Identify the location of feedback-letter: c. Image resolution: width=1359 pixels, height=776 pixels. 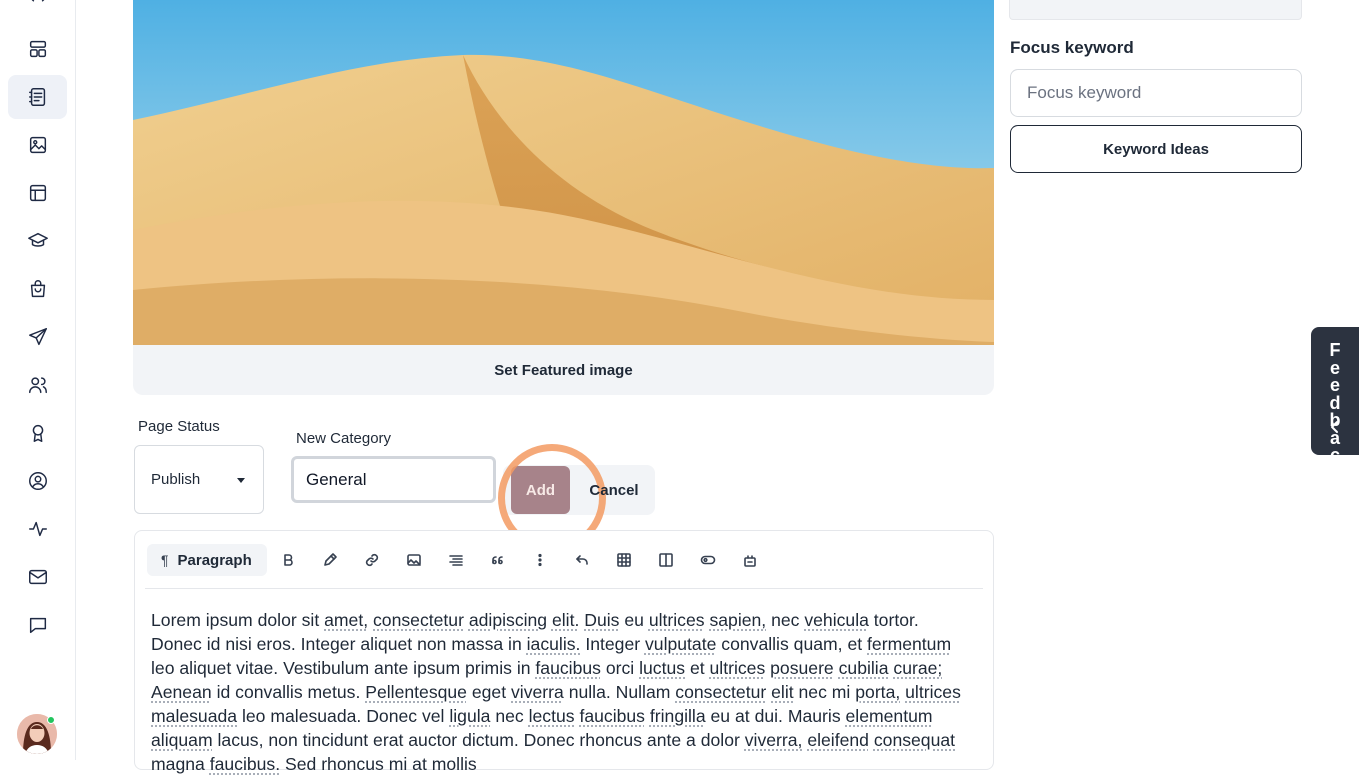
(1334, 455).